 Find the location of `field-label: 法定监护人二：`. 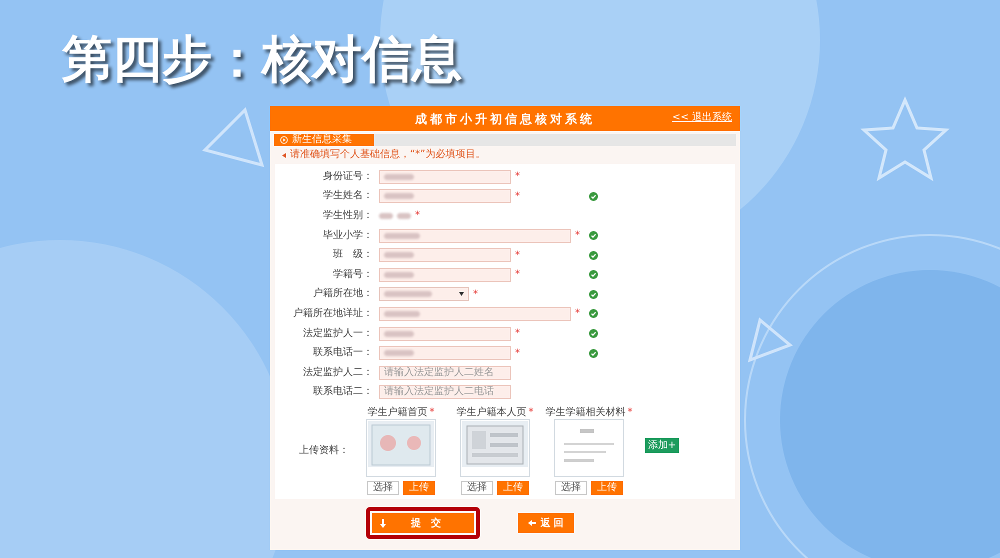

field-label: 法定监护人二： is located at coordinates (338, 373).